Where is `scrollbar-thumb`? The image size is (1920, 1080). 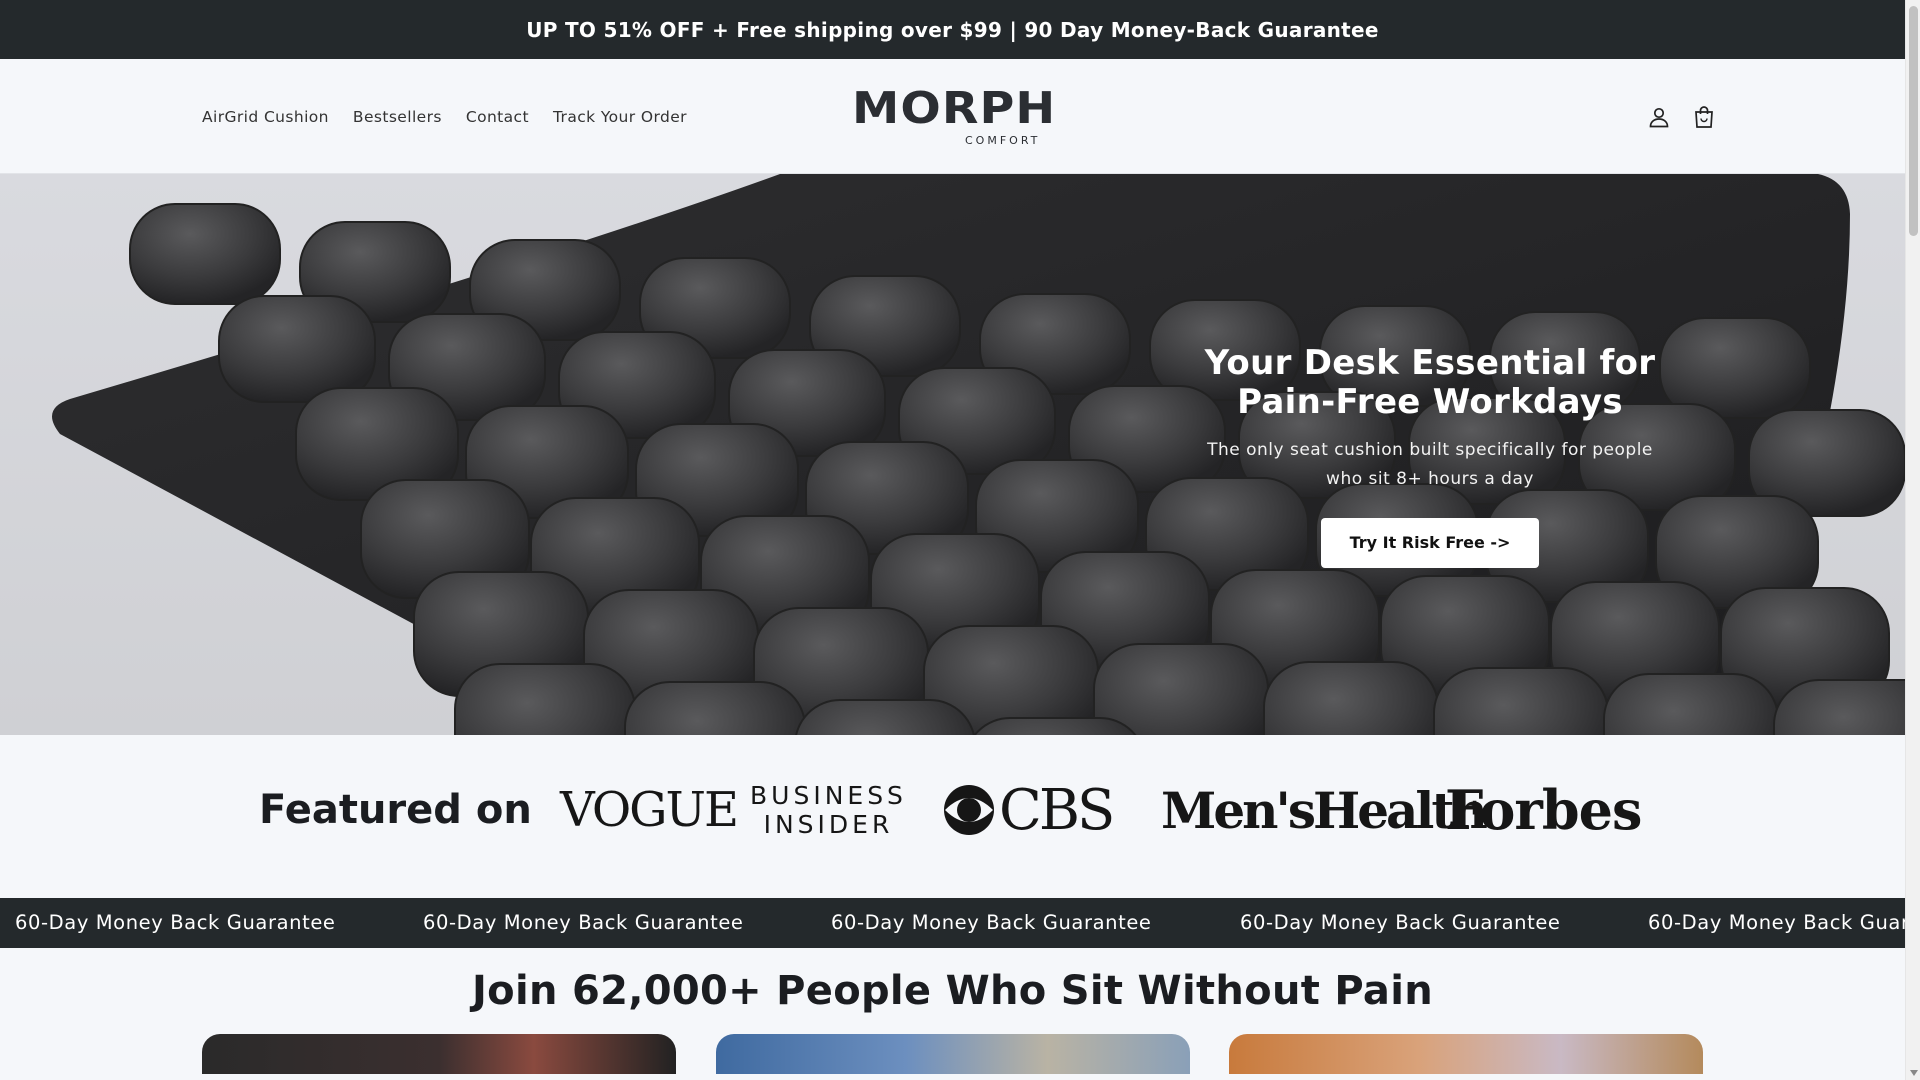
scrollbar-thumb is located at coordinates (1913, 121).